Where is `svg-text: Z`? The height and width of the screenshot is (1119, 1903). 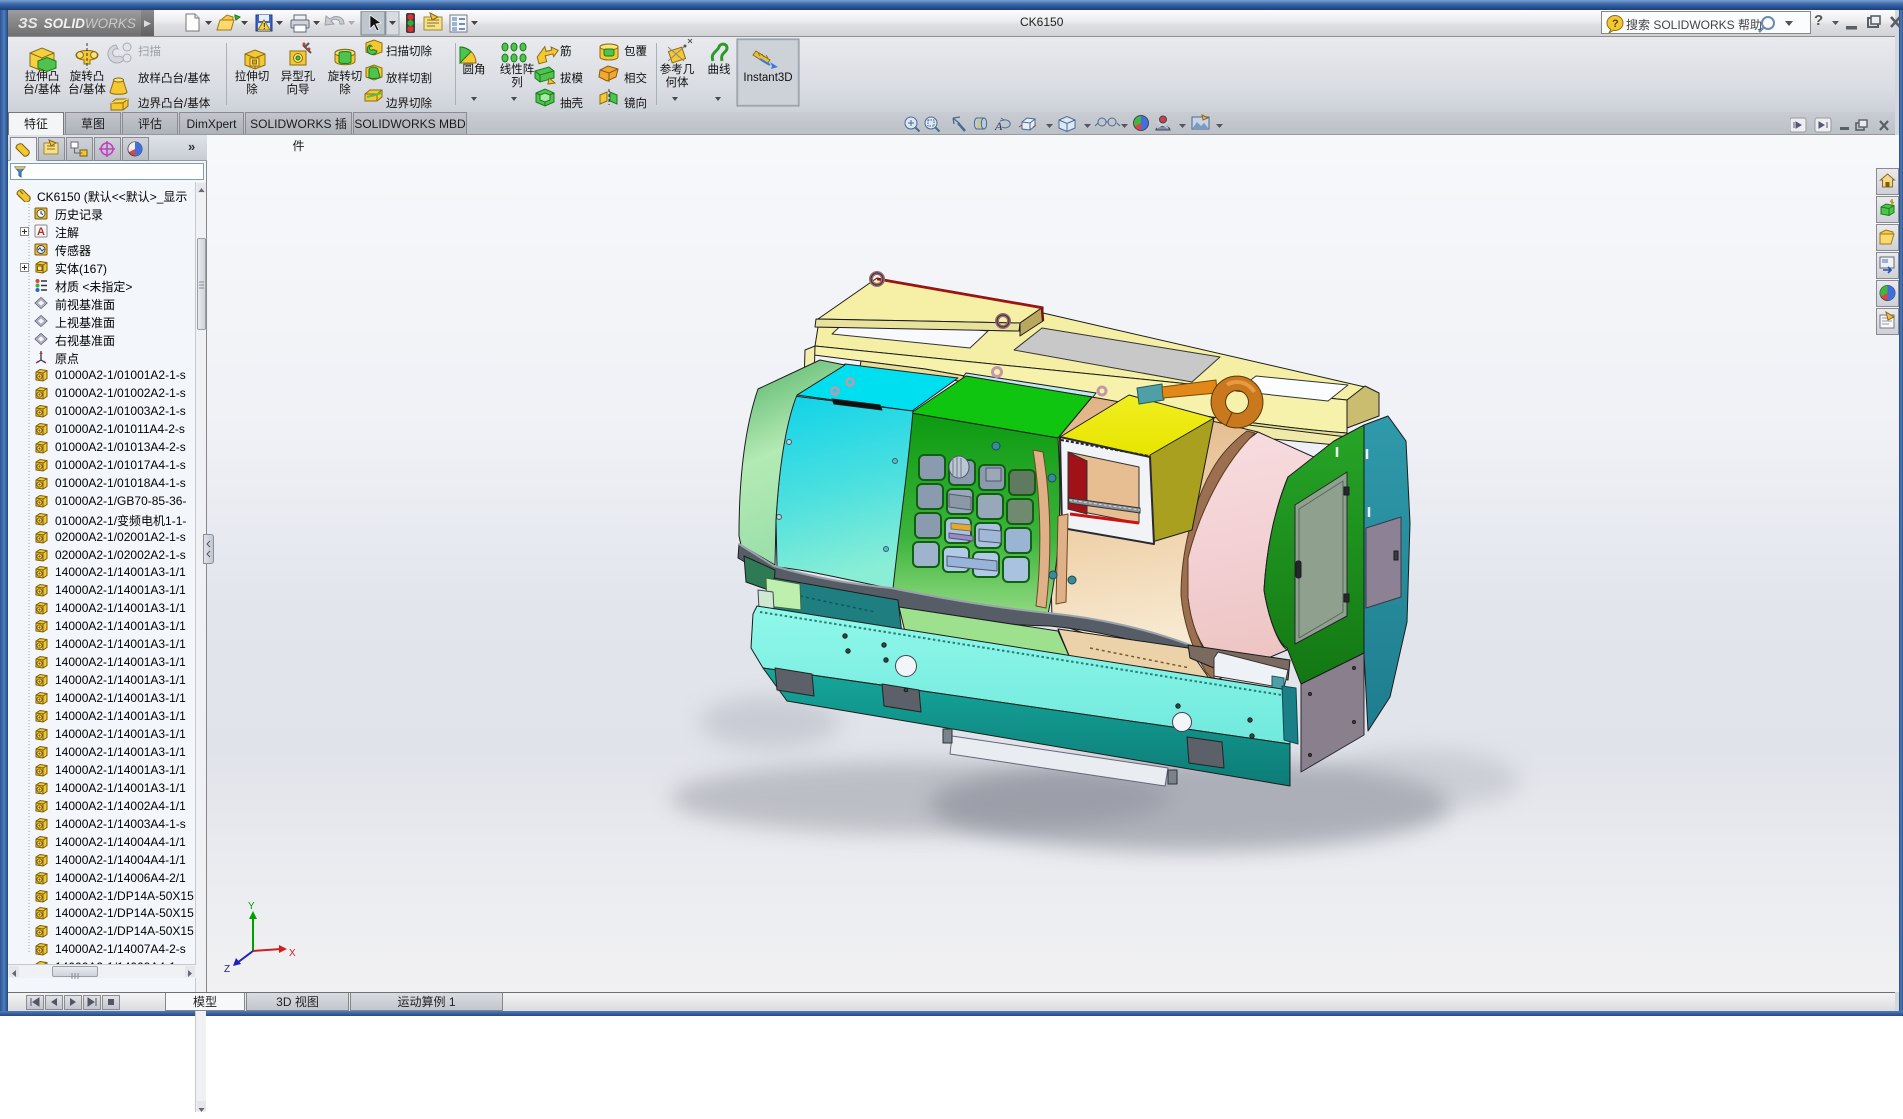 svg-text: Z is located at coordinates (227, 969).